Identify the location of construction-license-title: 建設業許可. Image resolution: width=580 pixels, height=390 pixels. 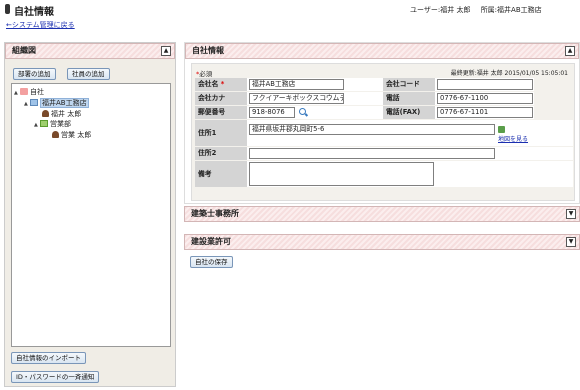
(211, 241).